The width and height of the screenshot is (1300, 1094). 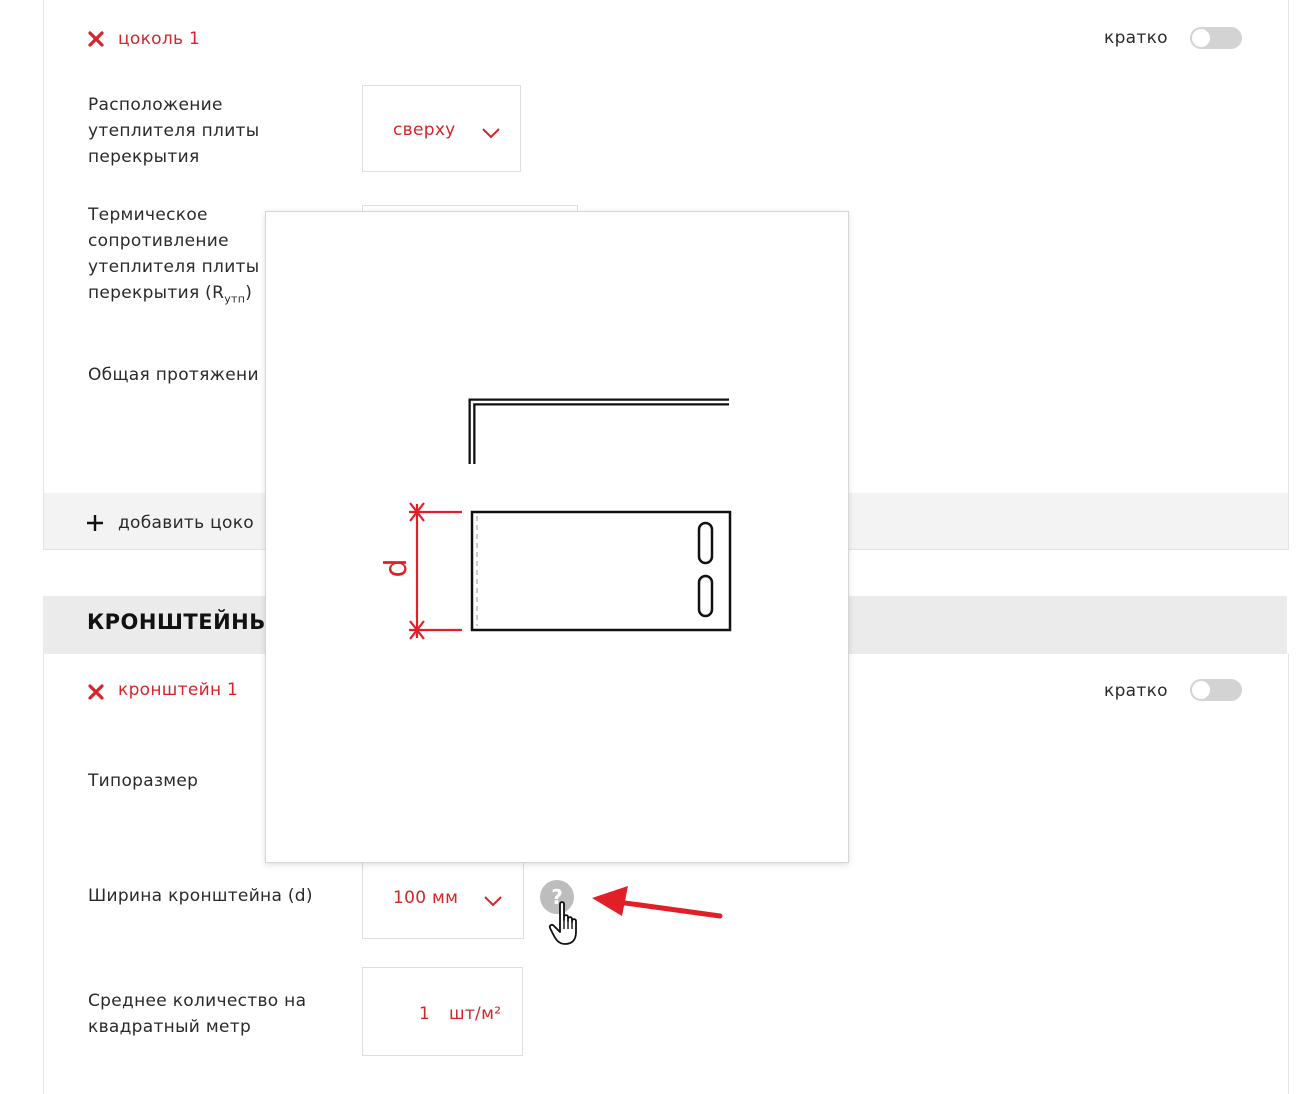 I want to click on location-value: сверху, so click(x=424, y=130).